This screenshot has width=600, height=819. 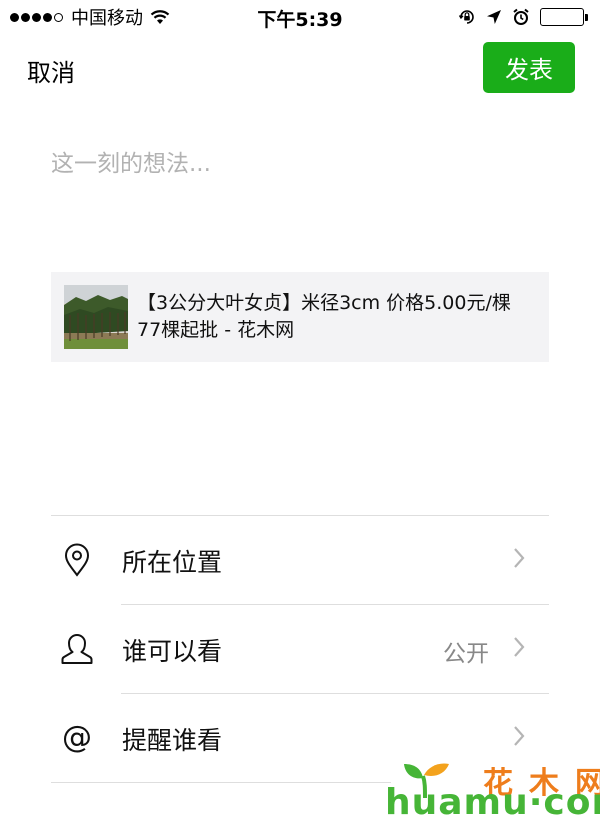 I want to click on option-location: 所在位置, so click(x=300, y=560).